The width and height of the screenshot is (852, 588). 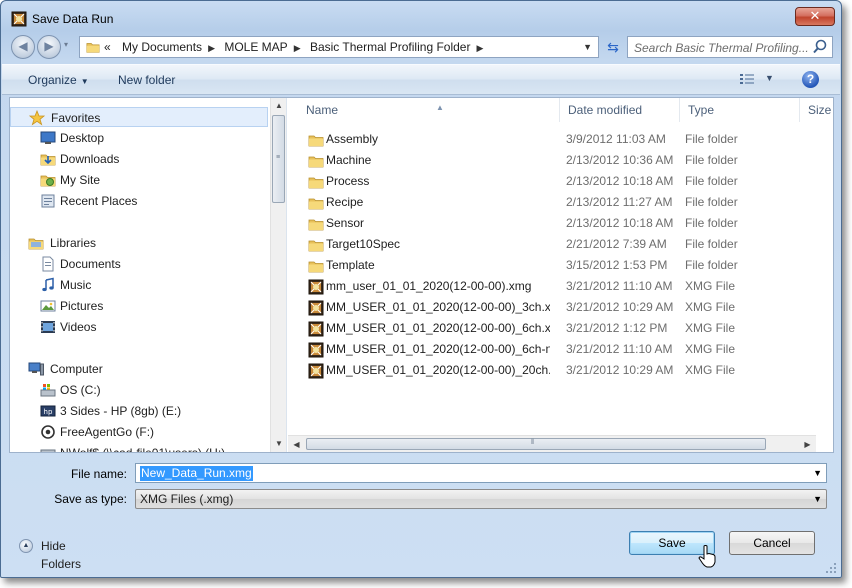 What do you see at coordinates (438, 223) in the screenshot?
I see `file-name: Sensor` at bounding box center [438, 223].